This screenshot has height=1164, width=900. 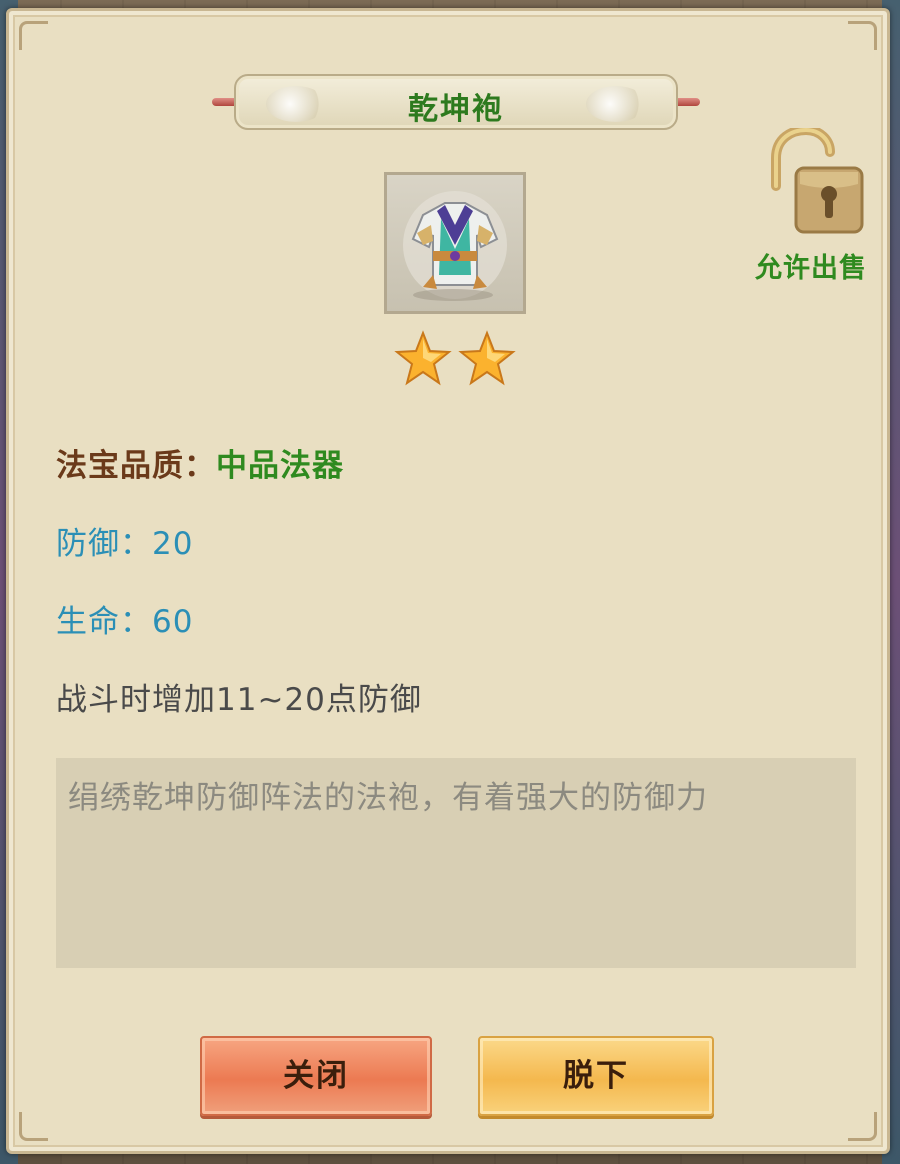 I want to click on title-banner: 乾坤袍, so click(x=456, y=102).